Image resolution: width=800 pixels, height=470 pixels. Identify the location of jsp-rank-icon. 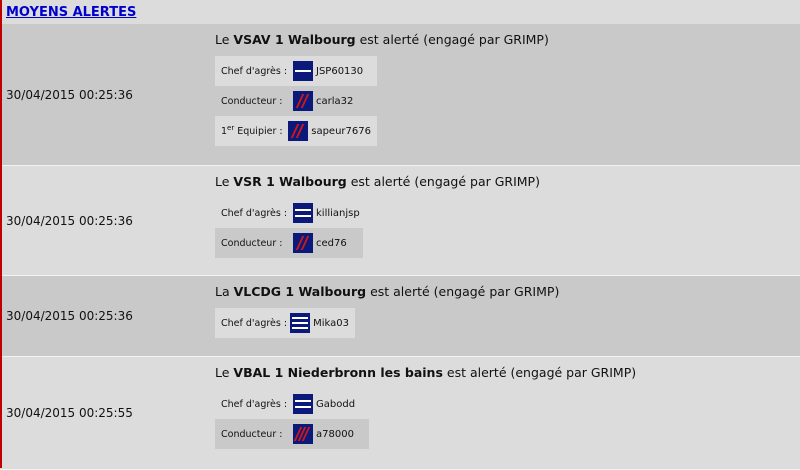
(303, 71).